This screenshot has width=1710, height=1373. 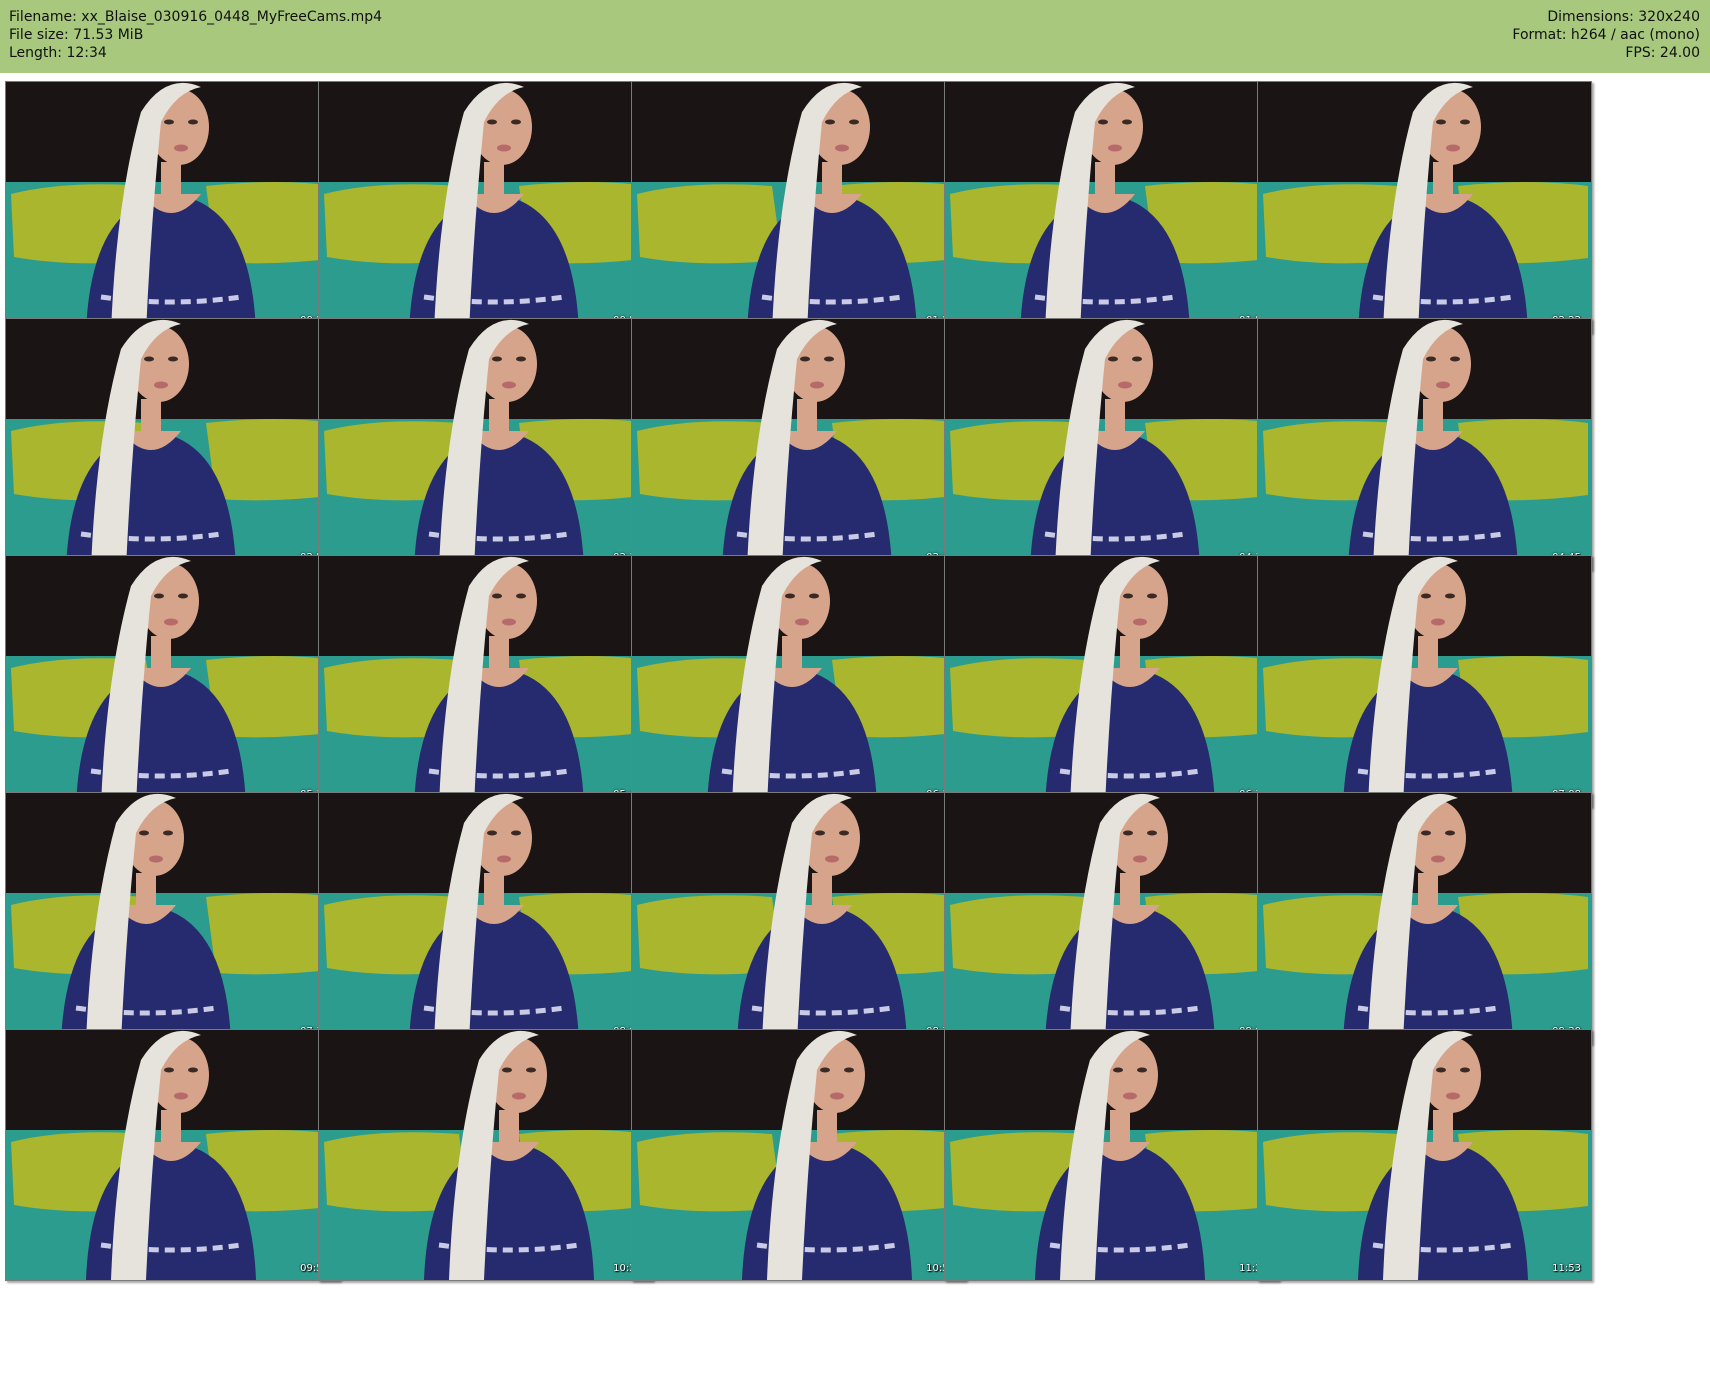 I want to click on video-thumbnail: 01:54, so click(x=1111, y=207).